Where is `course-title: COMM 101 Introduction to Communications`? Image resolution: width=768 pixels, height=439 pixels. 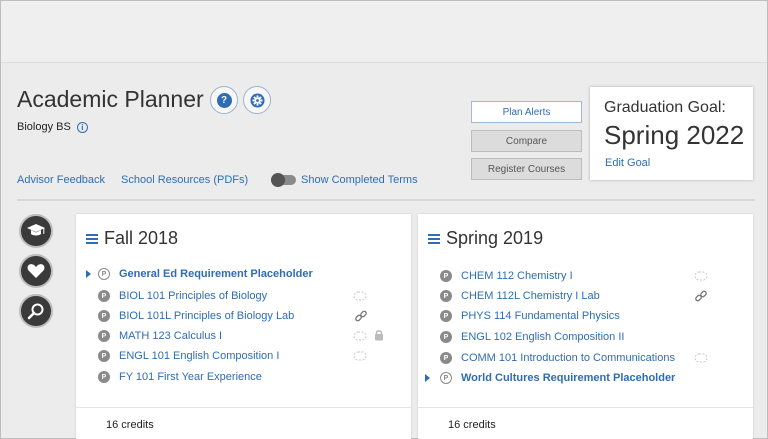 course-title: COMM 101 Introduction to Communications is located at coordinates (568, 358).